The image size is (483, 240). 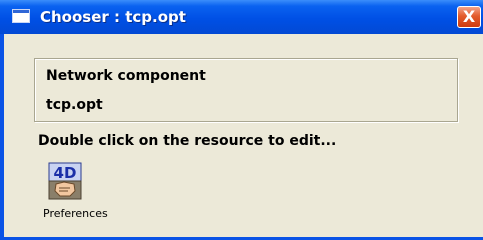 What do you see at coordinates (241, 17) in the screenshot?
I see `title-bar: Chooser : tcp.opt X` at bounding box center [241, 17].